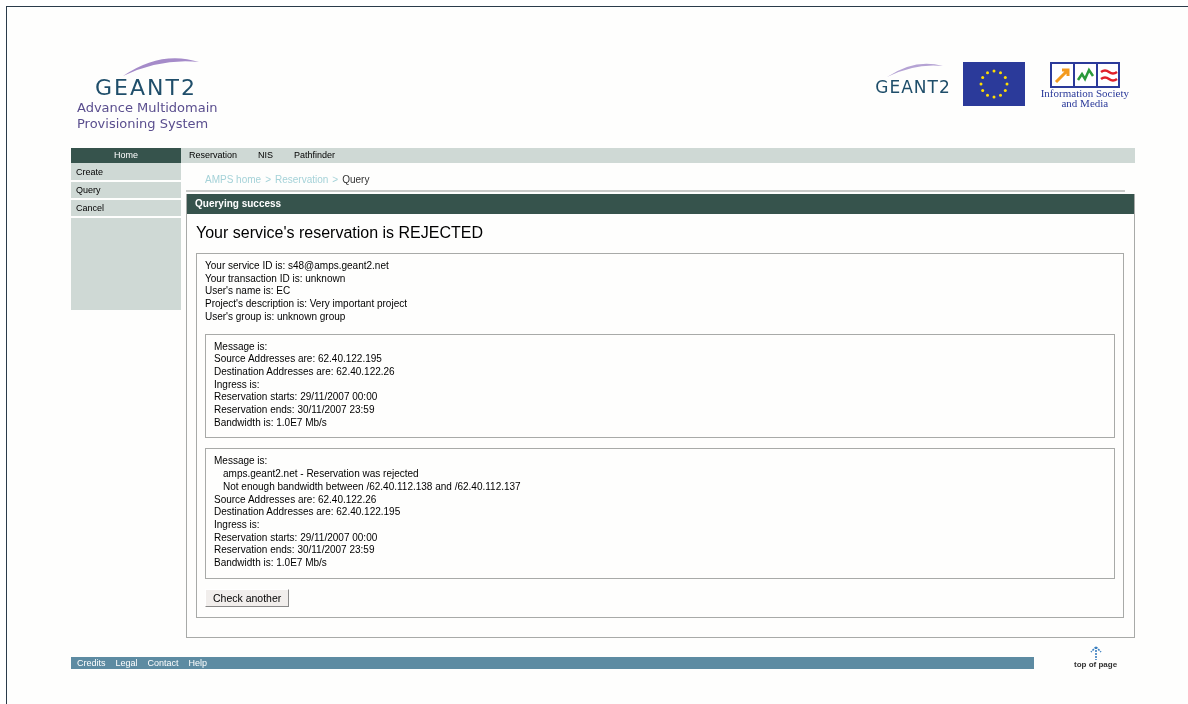 This screenshot has height=704, width=1188. Describe the element at coordinates (298, 359) in the screenshot. I see `message-text: Source Addresses are: 62.40.122.195` at that location.